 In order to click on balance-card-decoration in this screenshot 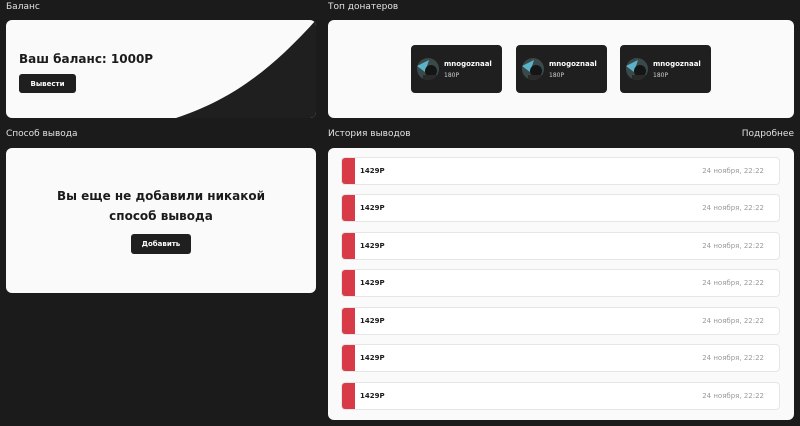, I will do `click(246, 69)`.